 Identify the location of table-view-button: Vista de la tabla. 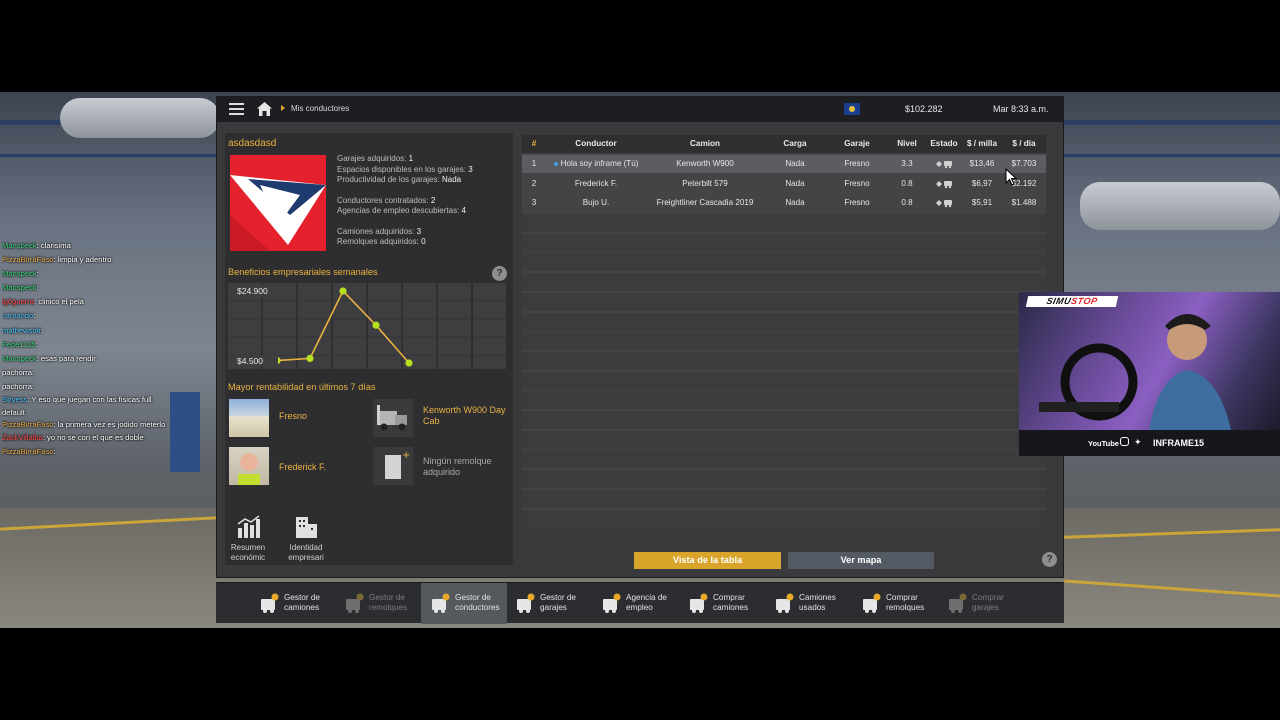
(707, 560).